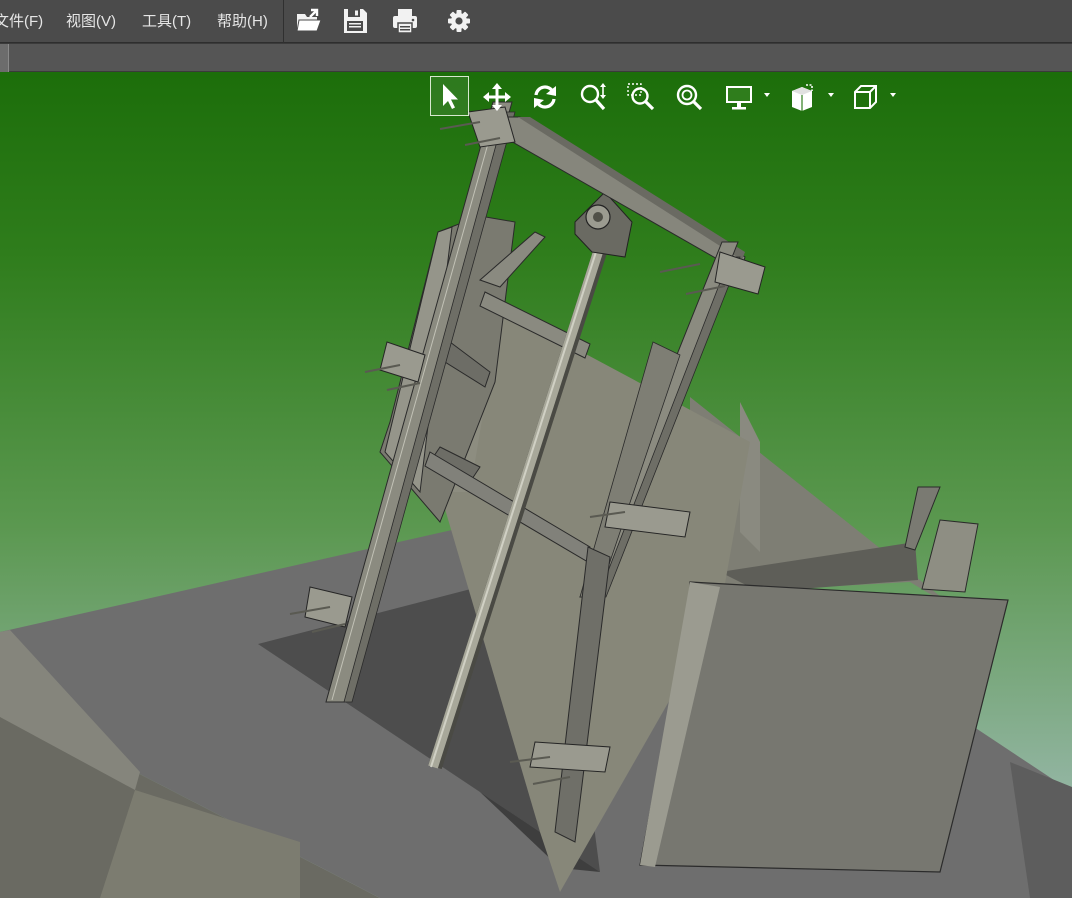 The height and width of the screenshot is (898, 1072). I want to click on open-file-icon, so click(309, 21).